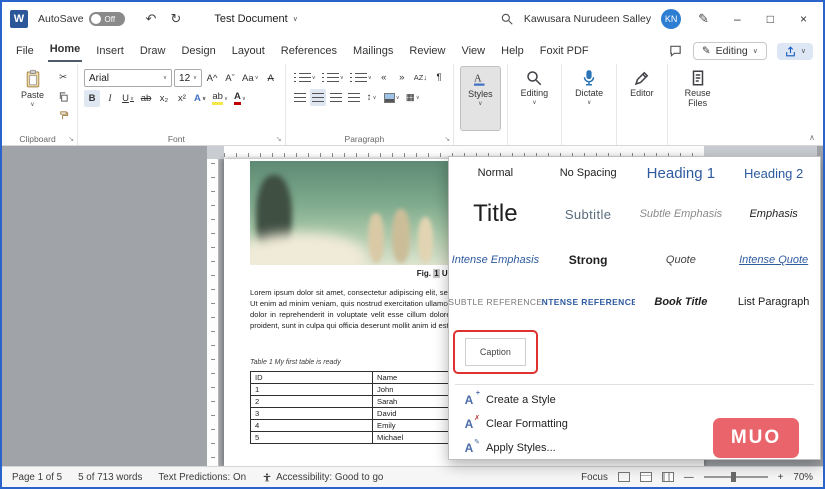  I want to click on font-name-combobox: Arial ∨, so click(128, 78).